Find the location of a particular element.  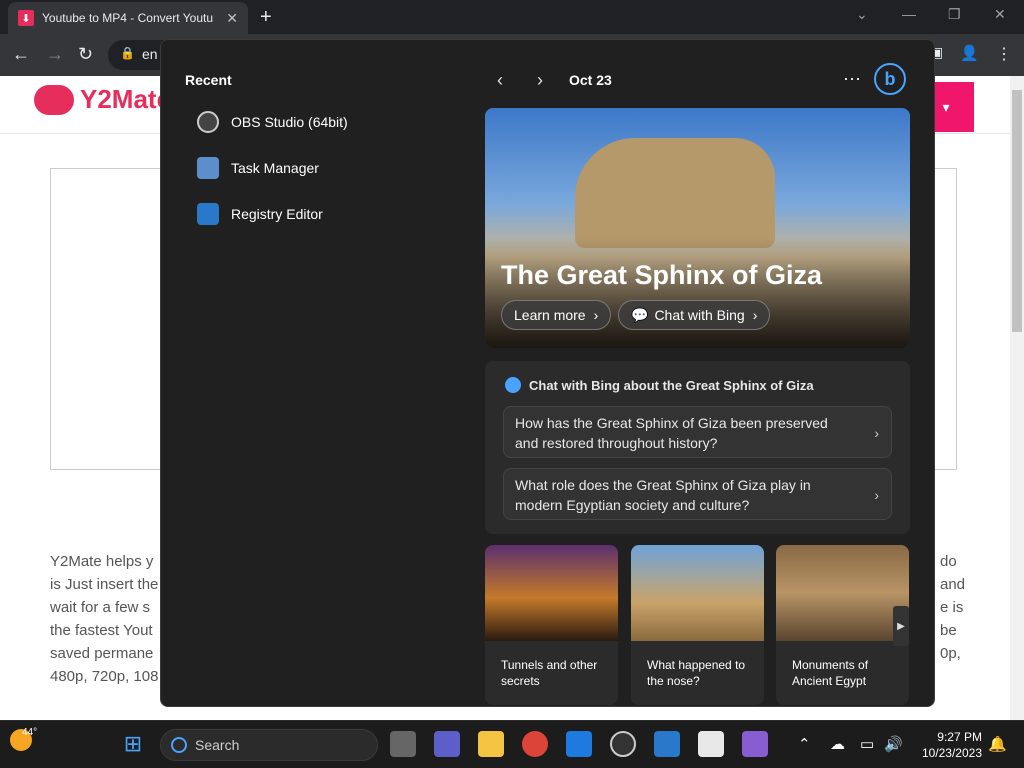

task-view-icon is located at coordinates (403, 744).